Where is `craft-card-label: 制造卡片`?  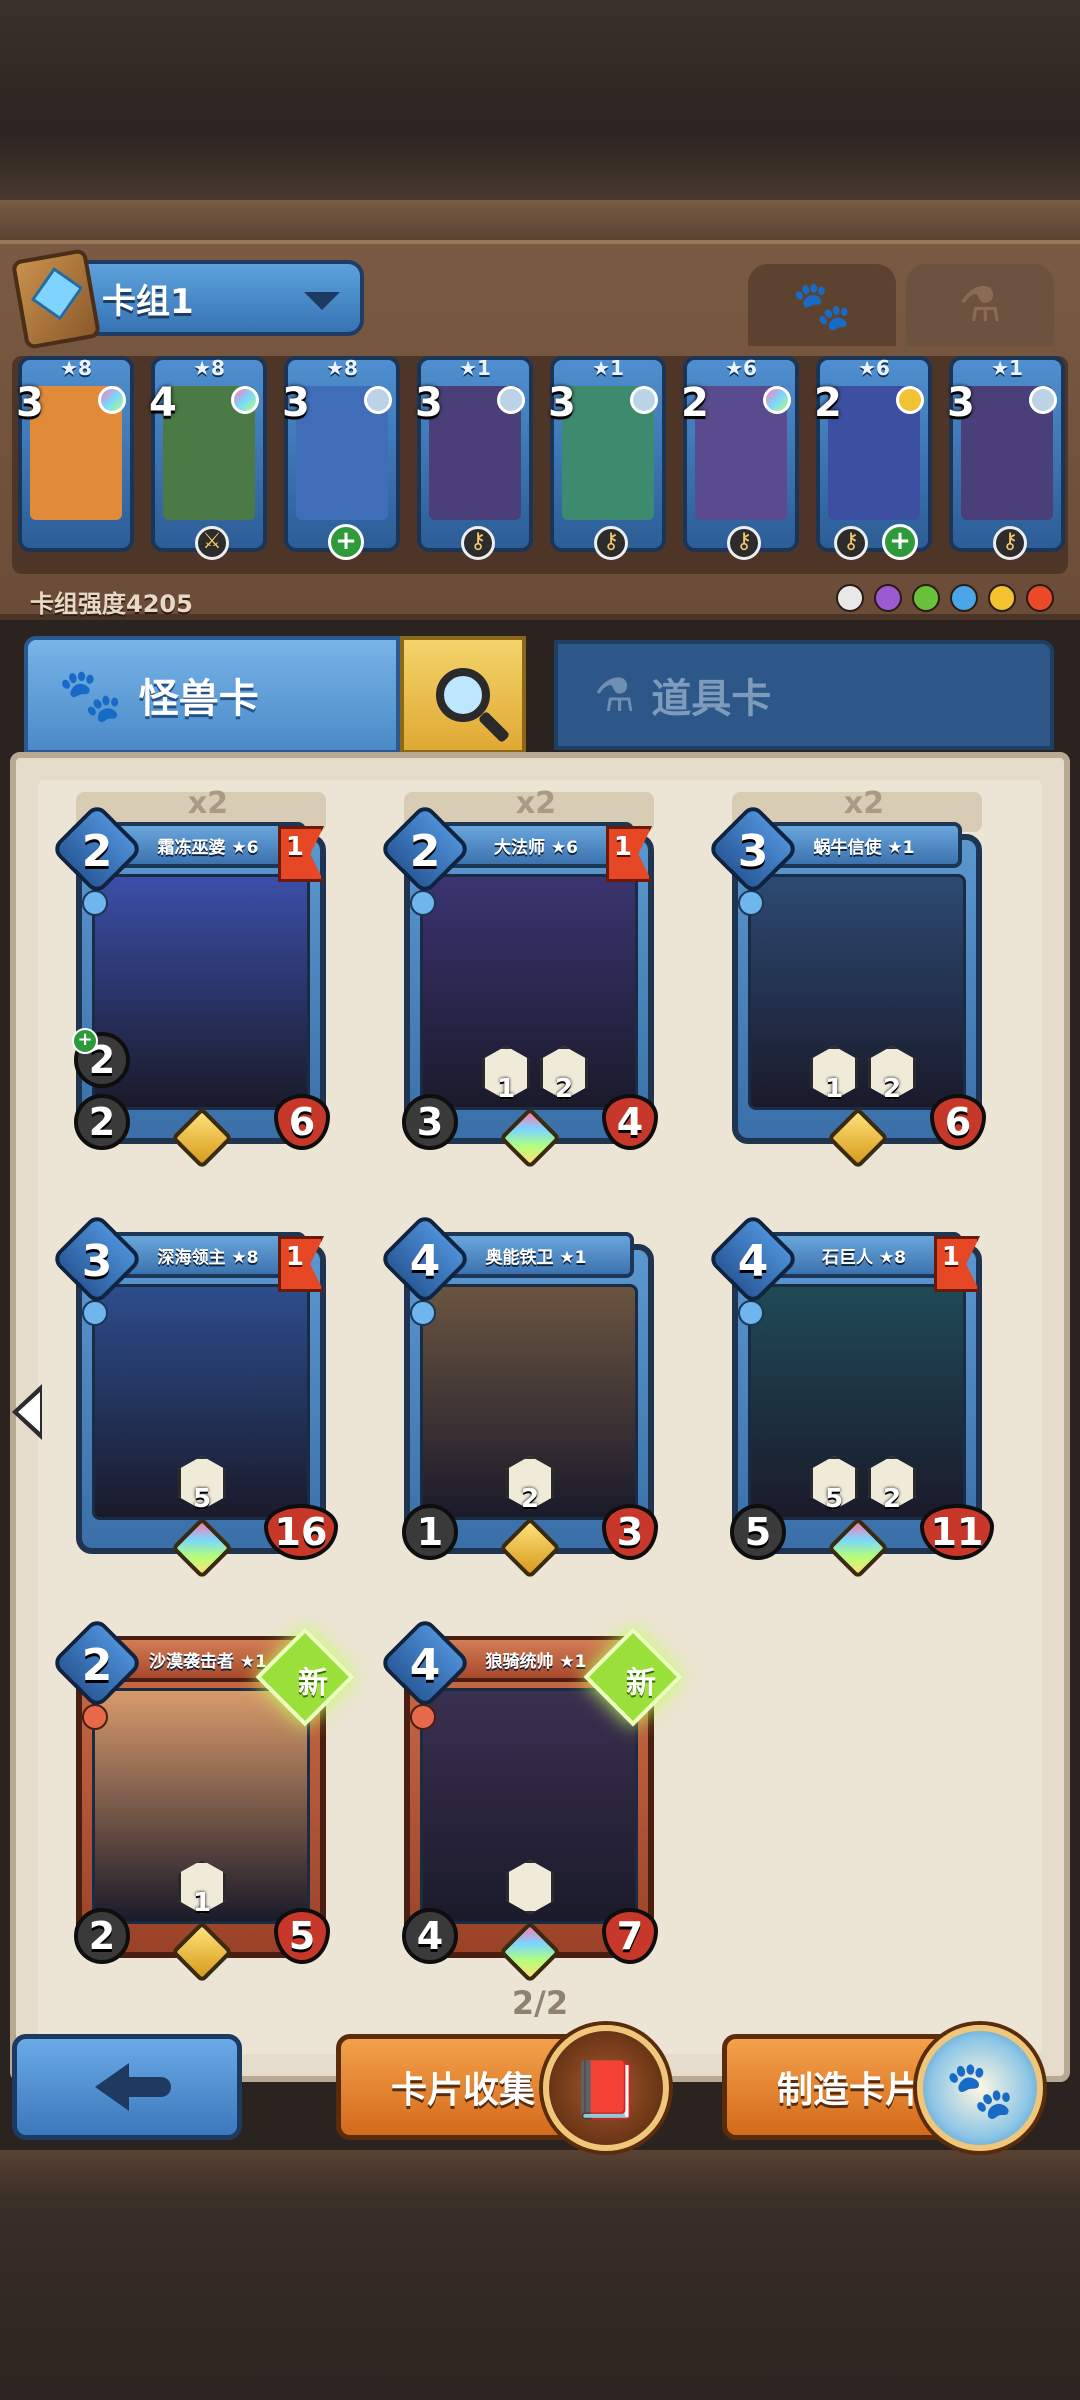
craft-card-label: 制造卡片 is located at coordinates (849, 2090).